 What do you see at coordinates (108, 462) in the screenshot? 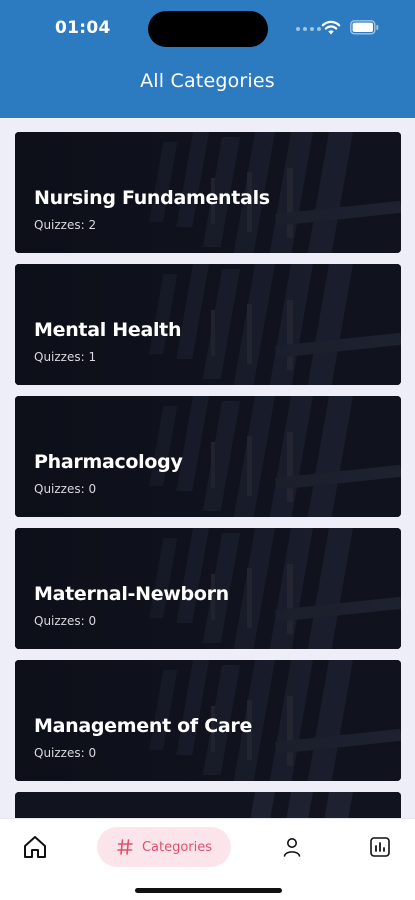
I see `category-title: Pharmacology` at bounding box center [108, 462].